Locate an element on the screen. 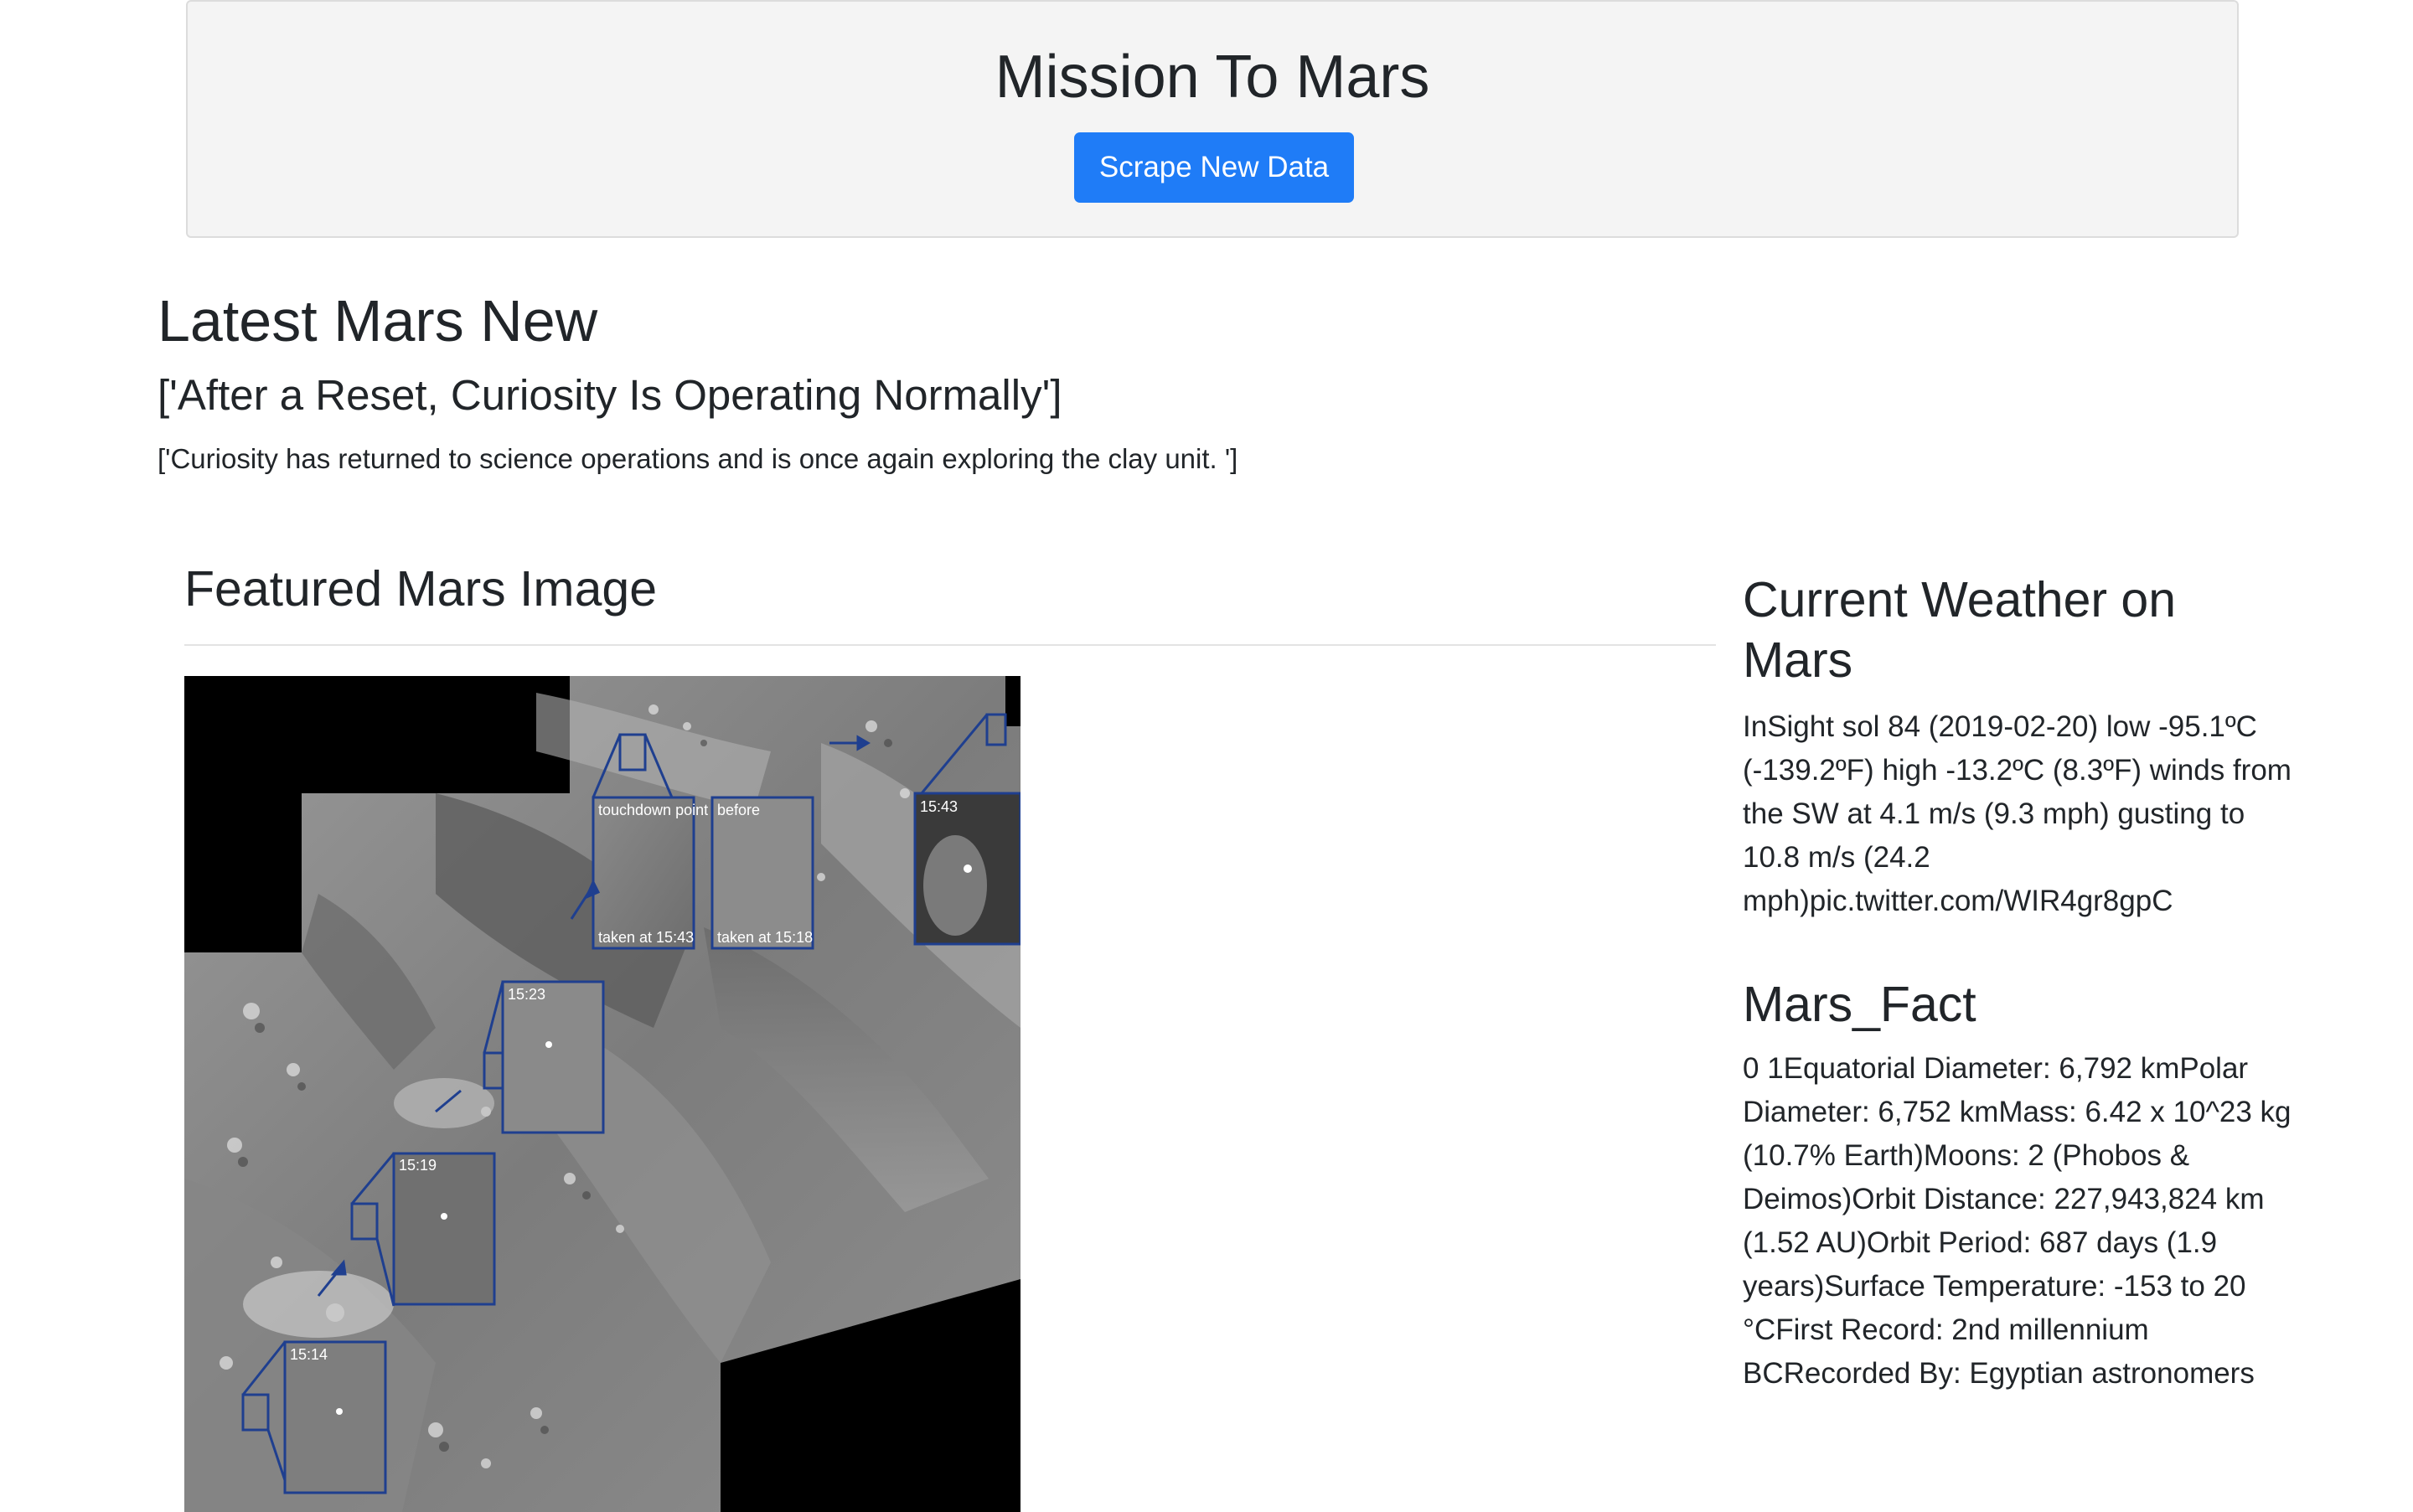  featured-image-heading: Featured Mars Image is located at coordinates (421, 589).